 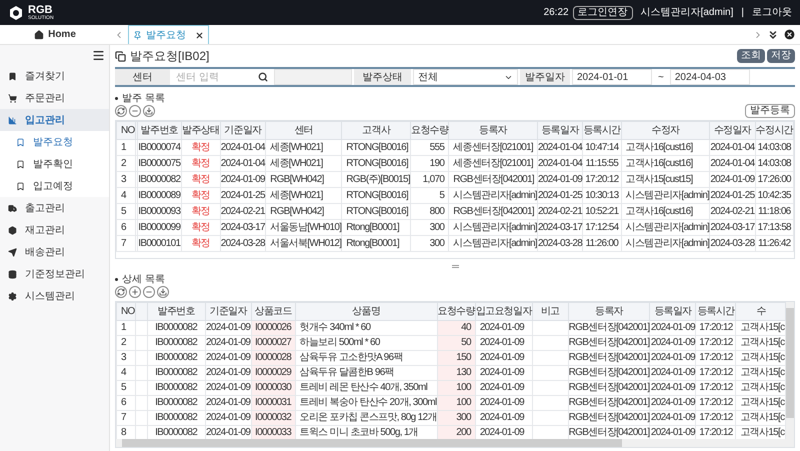 What do you see at coordinates (465, 77) in the screenshot?
I see `status-select: 전체` at bounding box center [465, 77].